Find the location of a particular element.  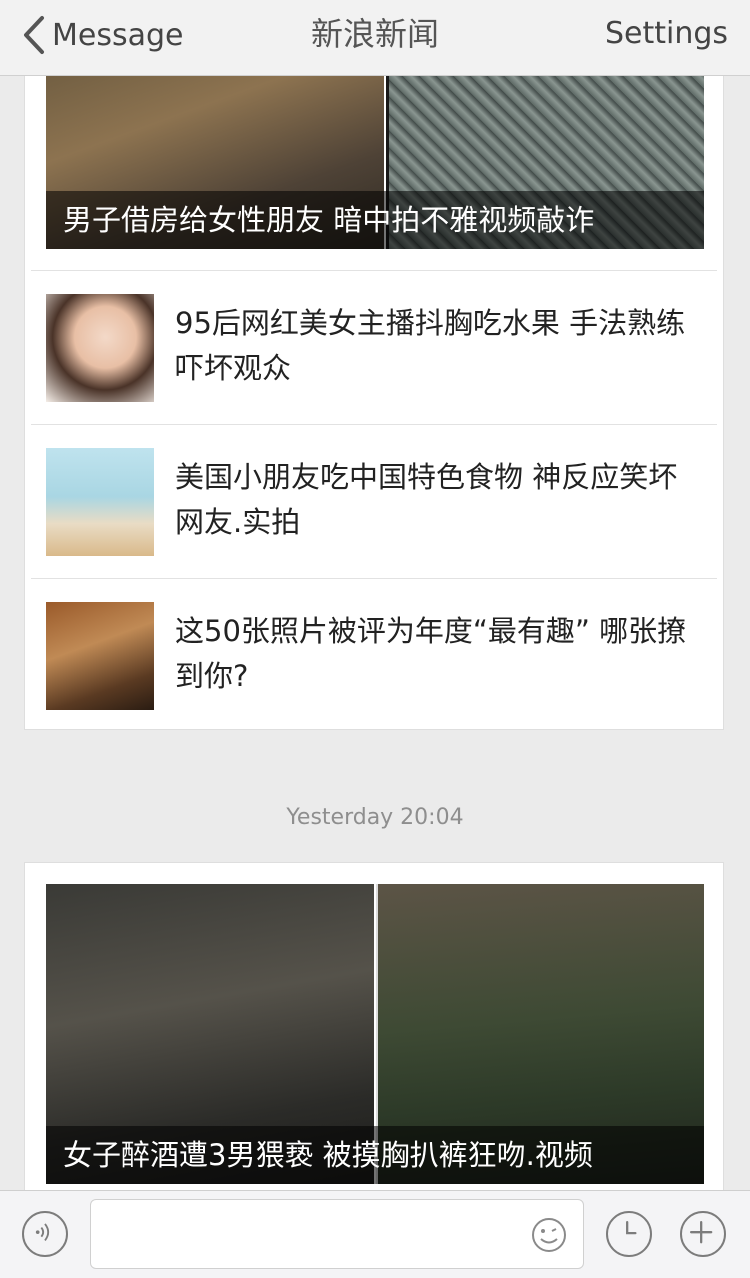

chevron-left-icon is located at coordinates (34, 35).